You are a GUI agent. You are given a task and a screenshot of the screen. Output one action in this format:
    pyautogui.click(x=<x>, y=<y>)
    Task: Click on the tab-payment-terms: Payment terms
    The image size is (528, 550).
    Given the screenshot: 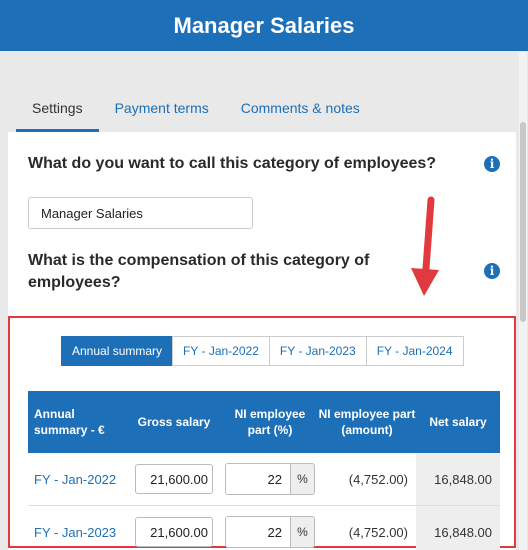 What is the action you would take?
    pyautogui.click(x=162, y=111)
    